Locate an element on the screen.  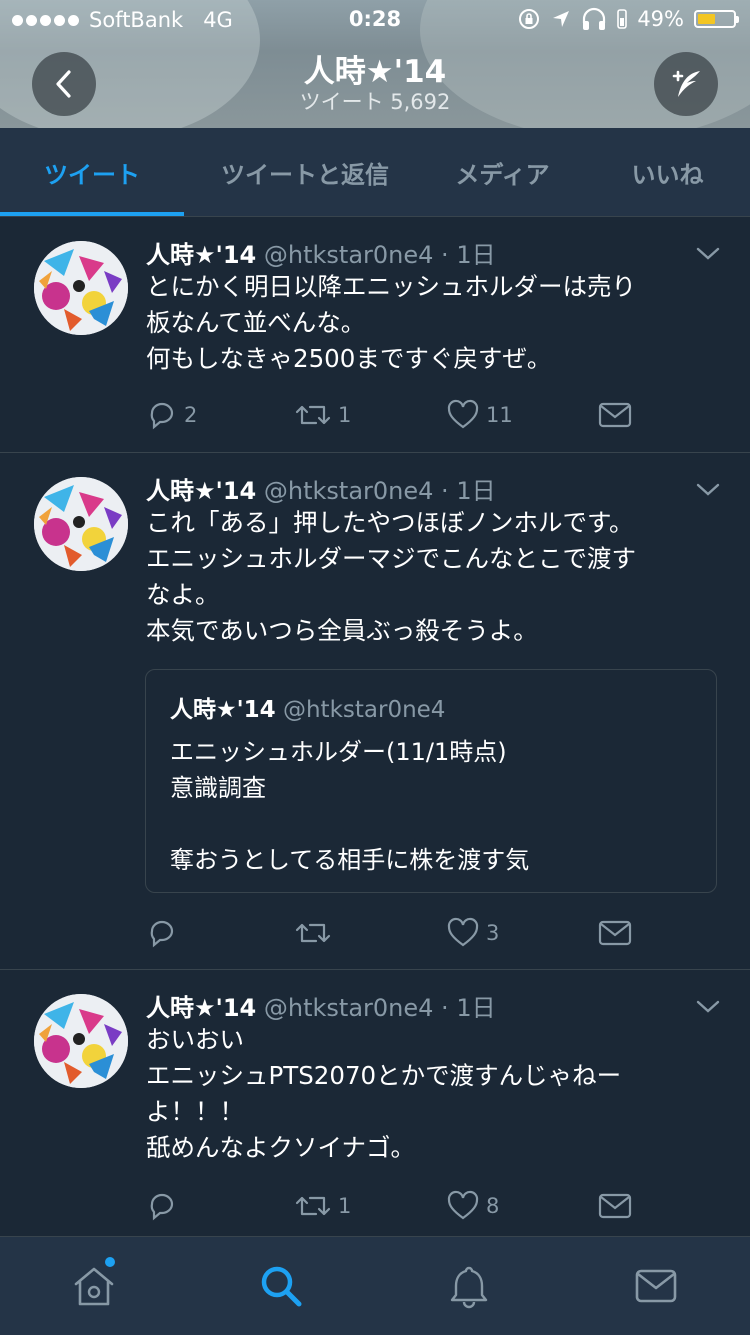
tweet-count: ツイート 5,692 is located at coordinates (375, 102).